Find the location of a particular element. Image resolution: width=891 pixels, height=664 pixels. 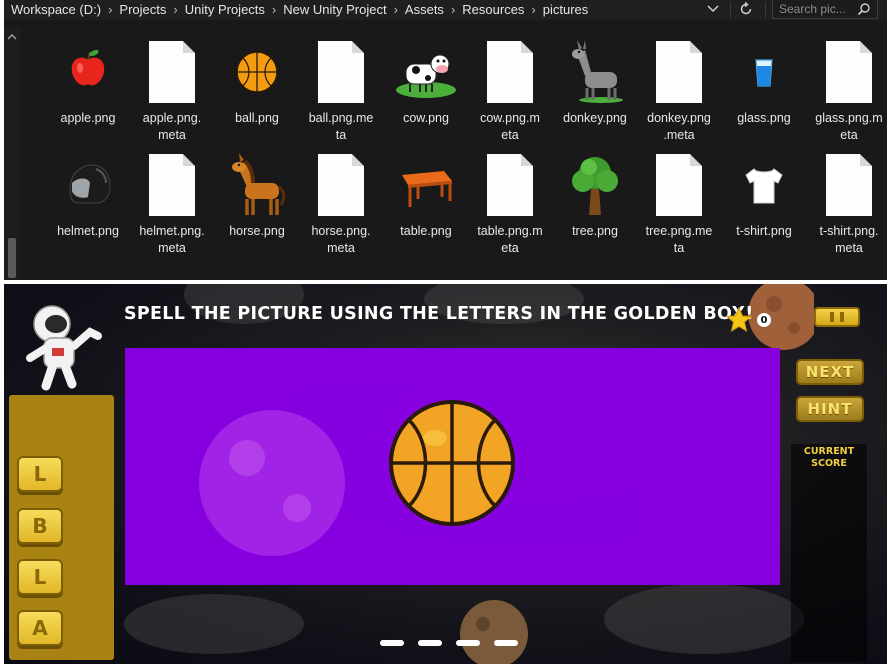

letter-tile: A is located at coordinates (40, 628).